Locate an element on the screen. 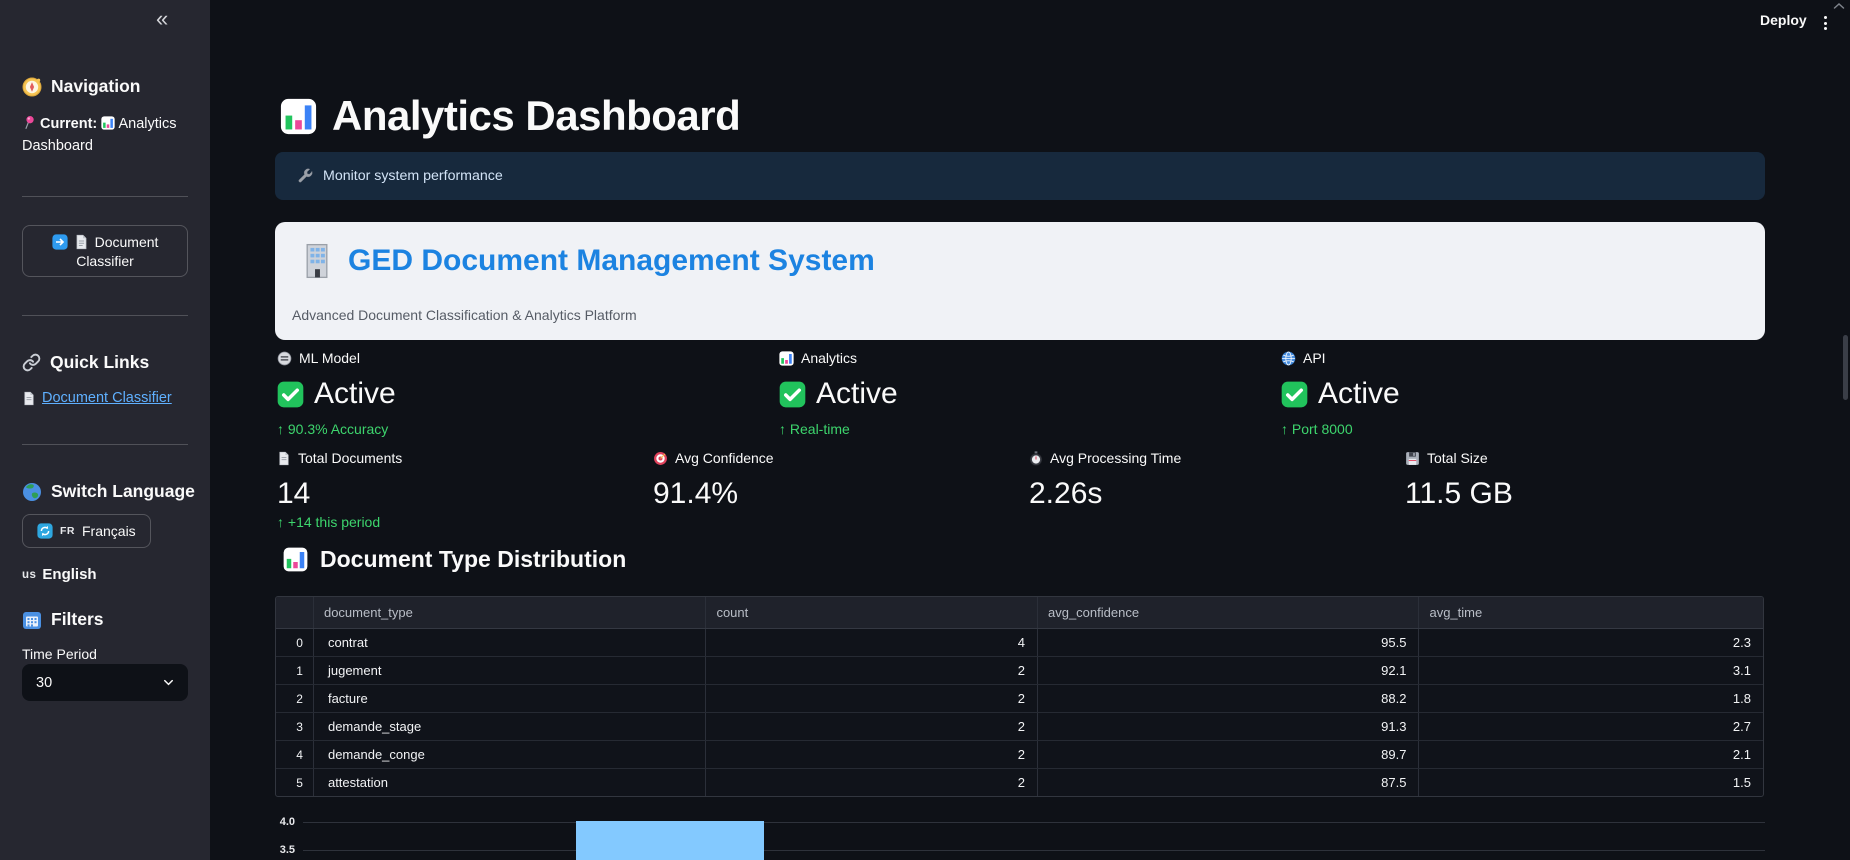 The image size is (1850, 860). cell-avg-time: 1.5 is located at coordinates (1741, 782).